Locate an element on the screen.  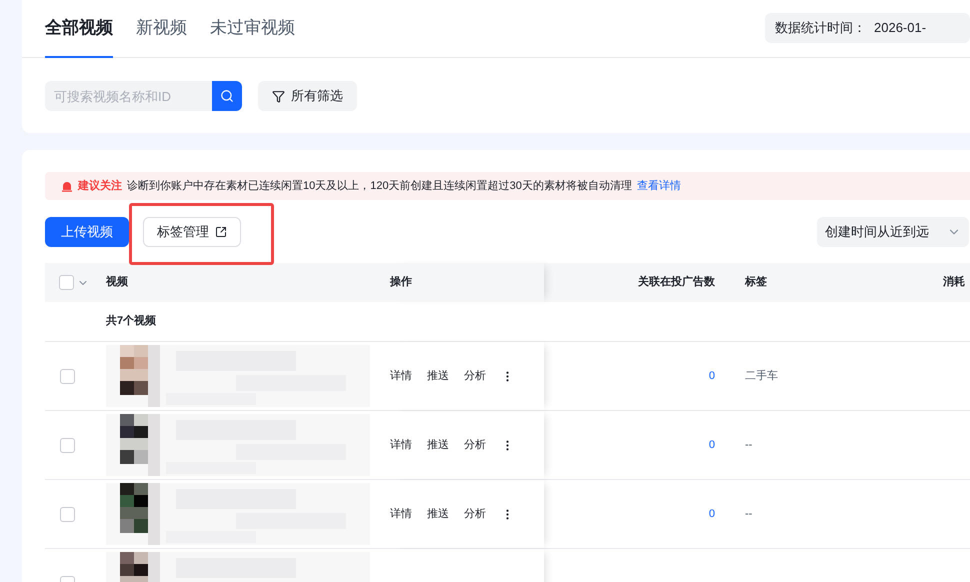
stats-time-label: 数据统计时间： is located at coordinates (820, 28).